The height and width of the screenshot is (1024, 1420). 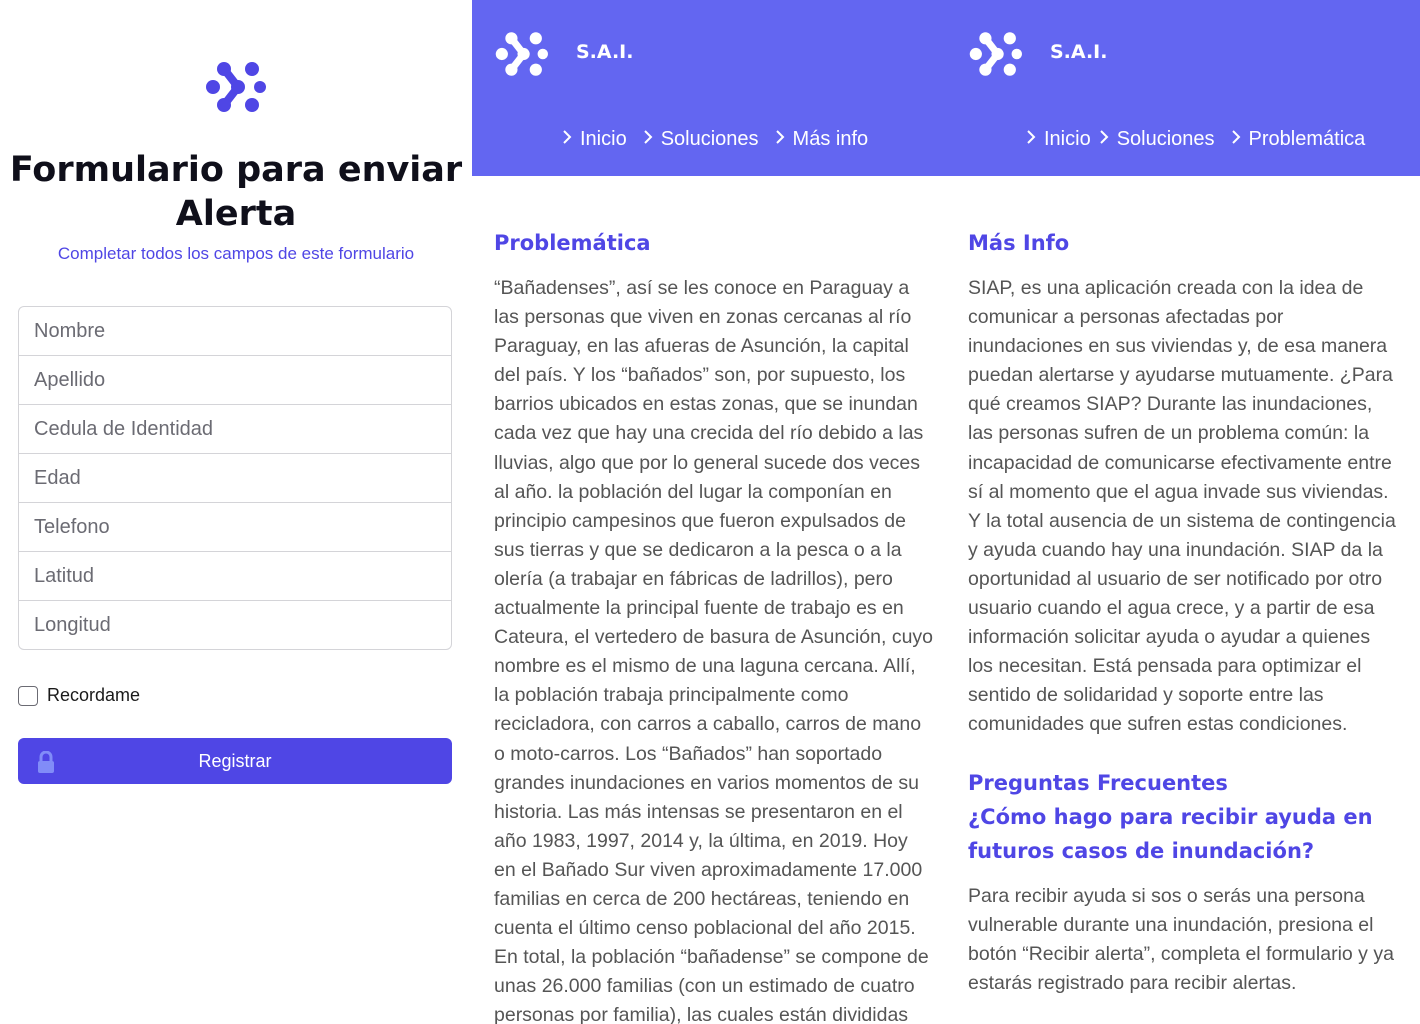 What do you see at coordinates (1019, 243) in the screenshot?
I see `section-title: Más Info` at bounding box center [1019, 243].